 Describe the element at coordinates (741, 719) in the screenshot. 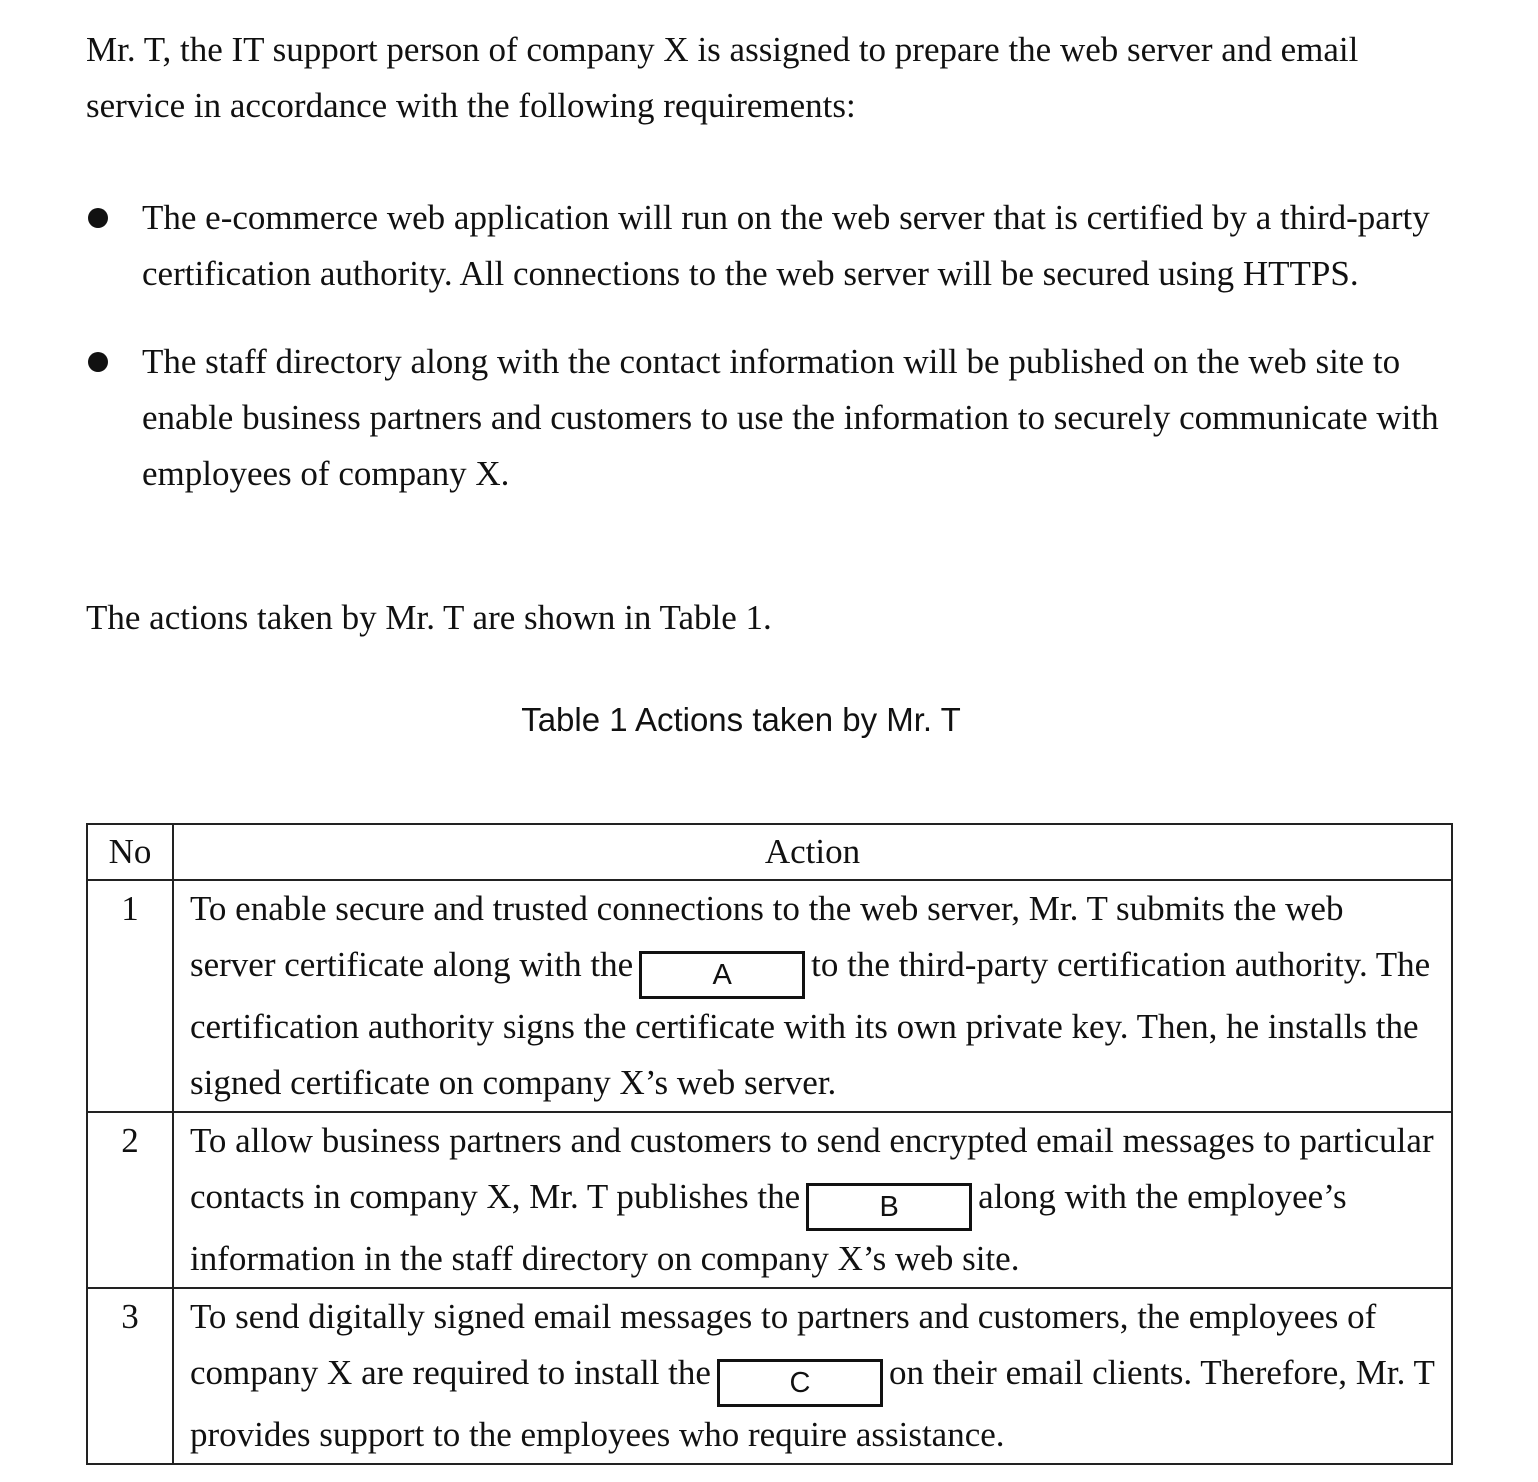

I see `table-caption: Table 1 Actions taken by Mr. T` at that location.